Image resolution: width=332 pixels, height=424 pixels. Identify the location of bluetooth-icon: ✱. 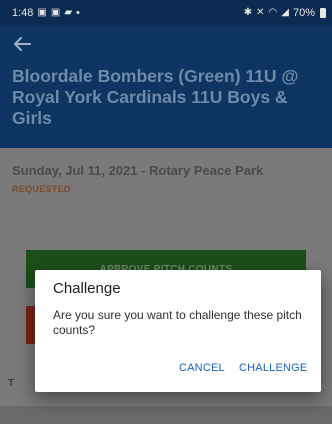
(248, 12).